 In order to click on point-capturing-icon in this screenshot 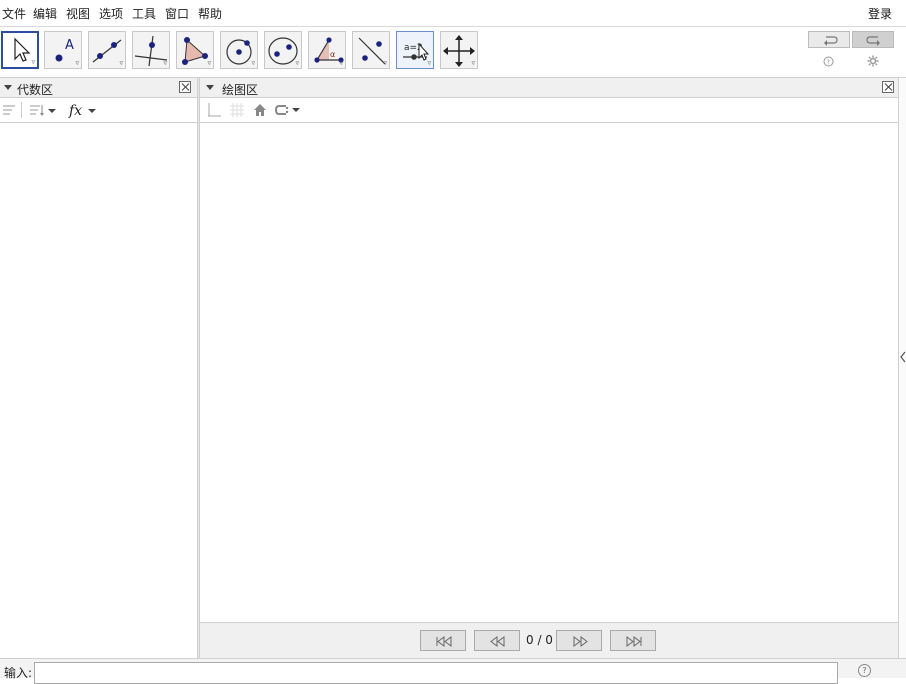, I will do `click(289, 110)`.